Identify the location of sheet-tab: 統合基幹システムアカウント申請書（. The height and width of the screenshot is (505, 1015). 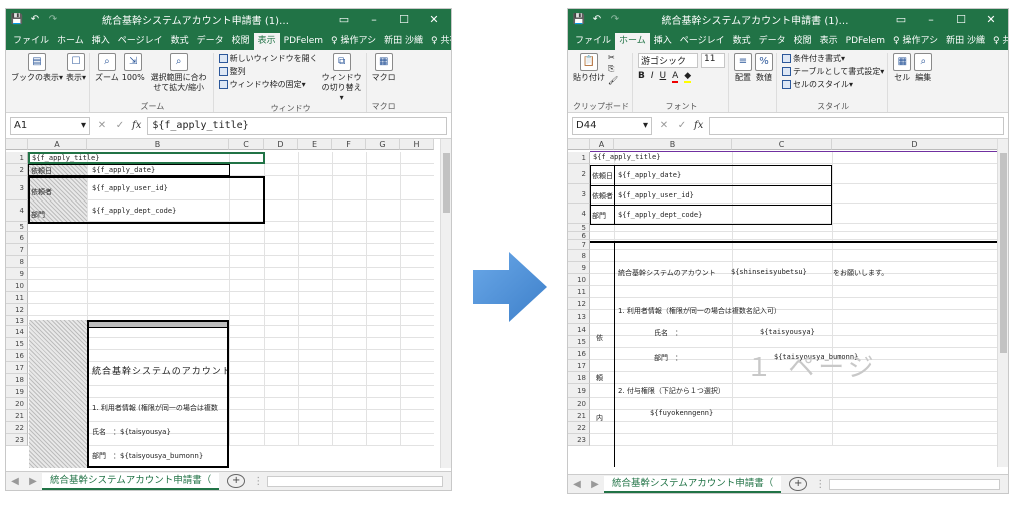
(693, 484).